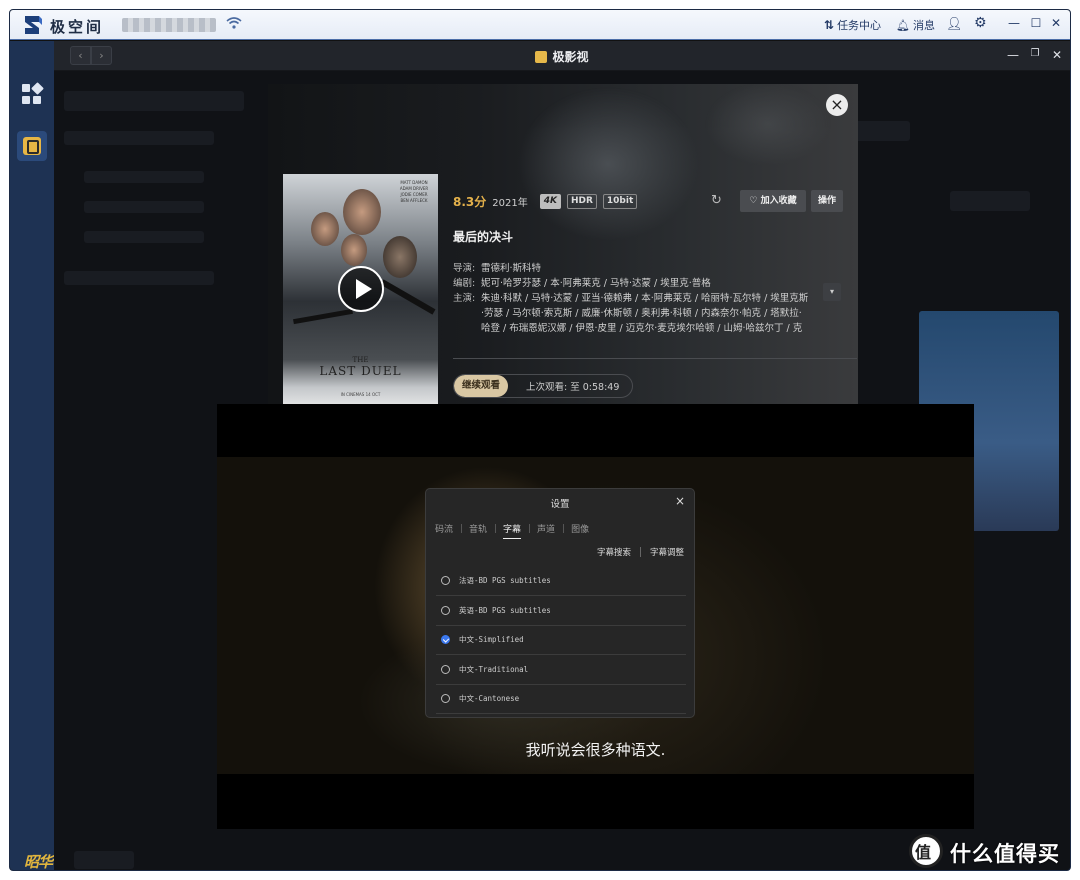 This screenshot has height=880, width=1080. What do you see at coordinates (448, 528) in the screenshot?
I see `tab-bitrate: 码流` at bounding box center [448, 528].